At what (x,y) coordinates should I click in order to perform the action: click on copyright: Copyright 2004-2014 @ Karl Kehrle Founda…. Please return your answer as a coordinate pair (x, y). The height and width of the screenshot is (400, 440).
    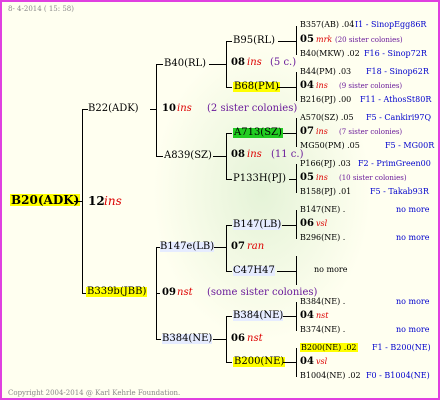
    Looking at the image, I should click on (94, 393).